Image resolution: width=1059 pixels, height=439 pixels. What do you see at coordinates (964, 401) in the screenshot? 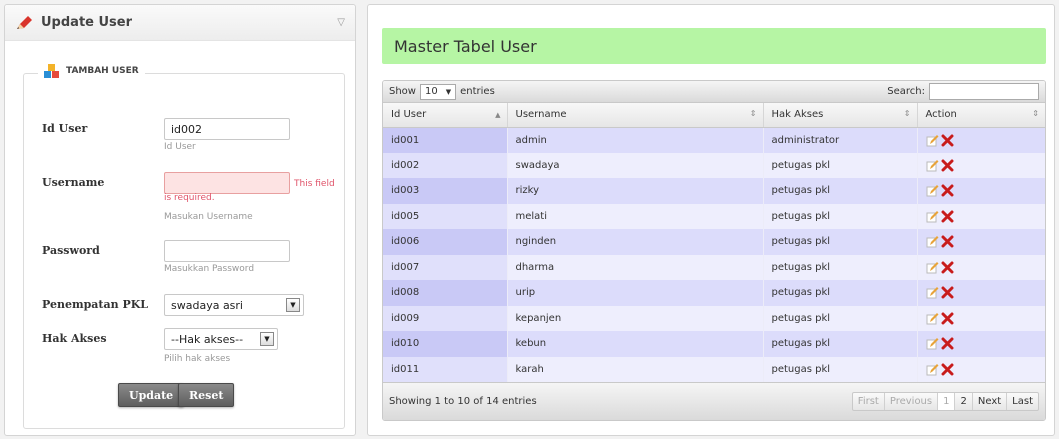
I see `page-2: 2` at bounding box center [964, 401].